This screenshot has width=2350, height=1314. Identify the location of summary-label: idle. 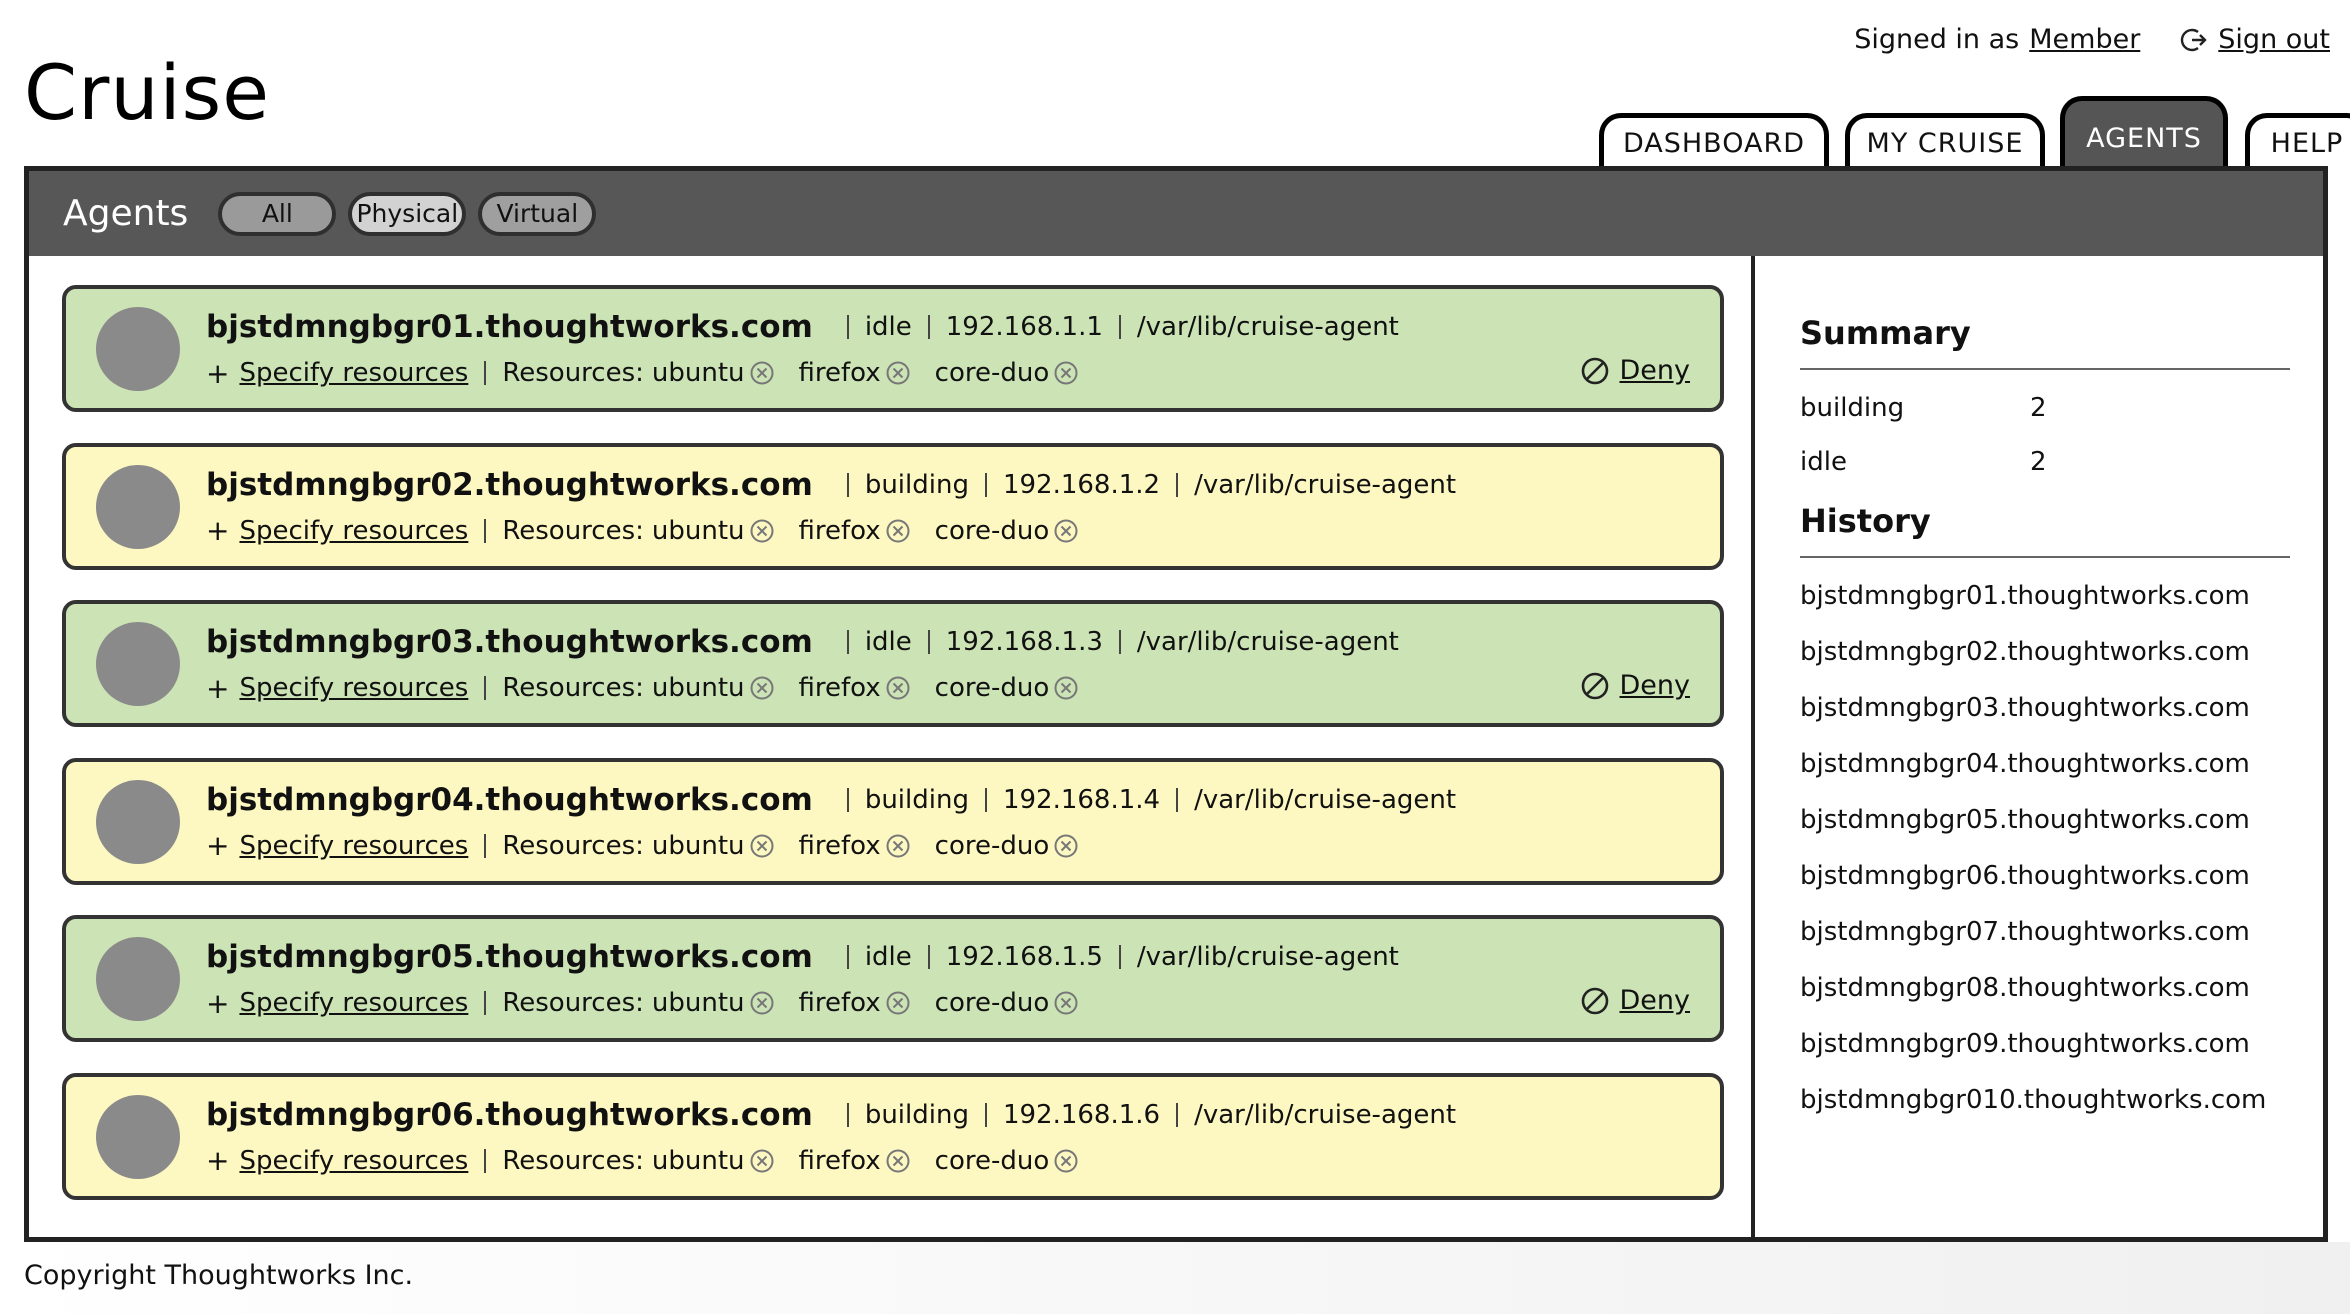
(1823, 462).